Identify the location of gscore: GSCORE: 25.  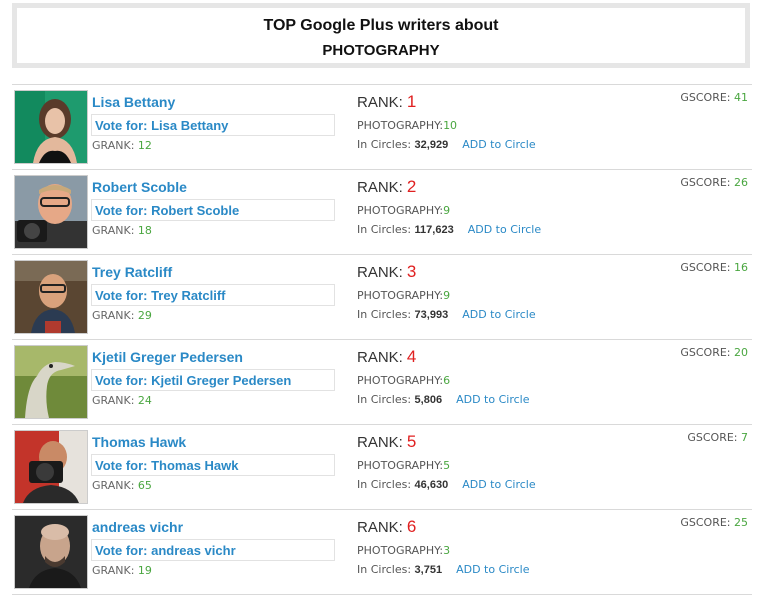
(714, 522).